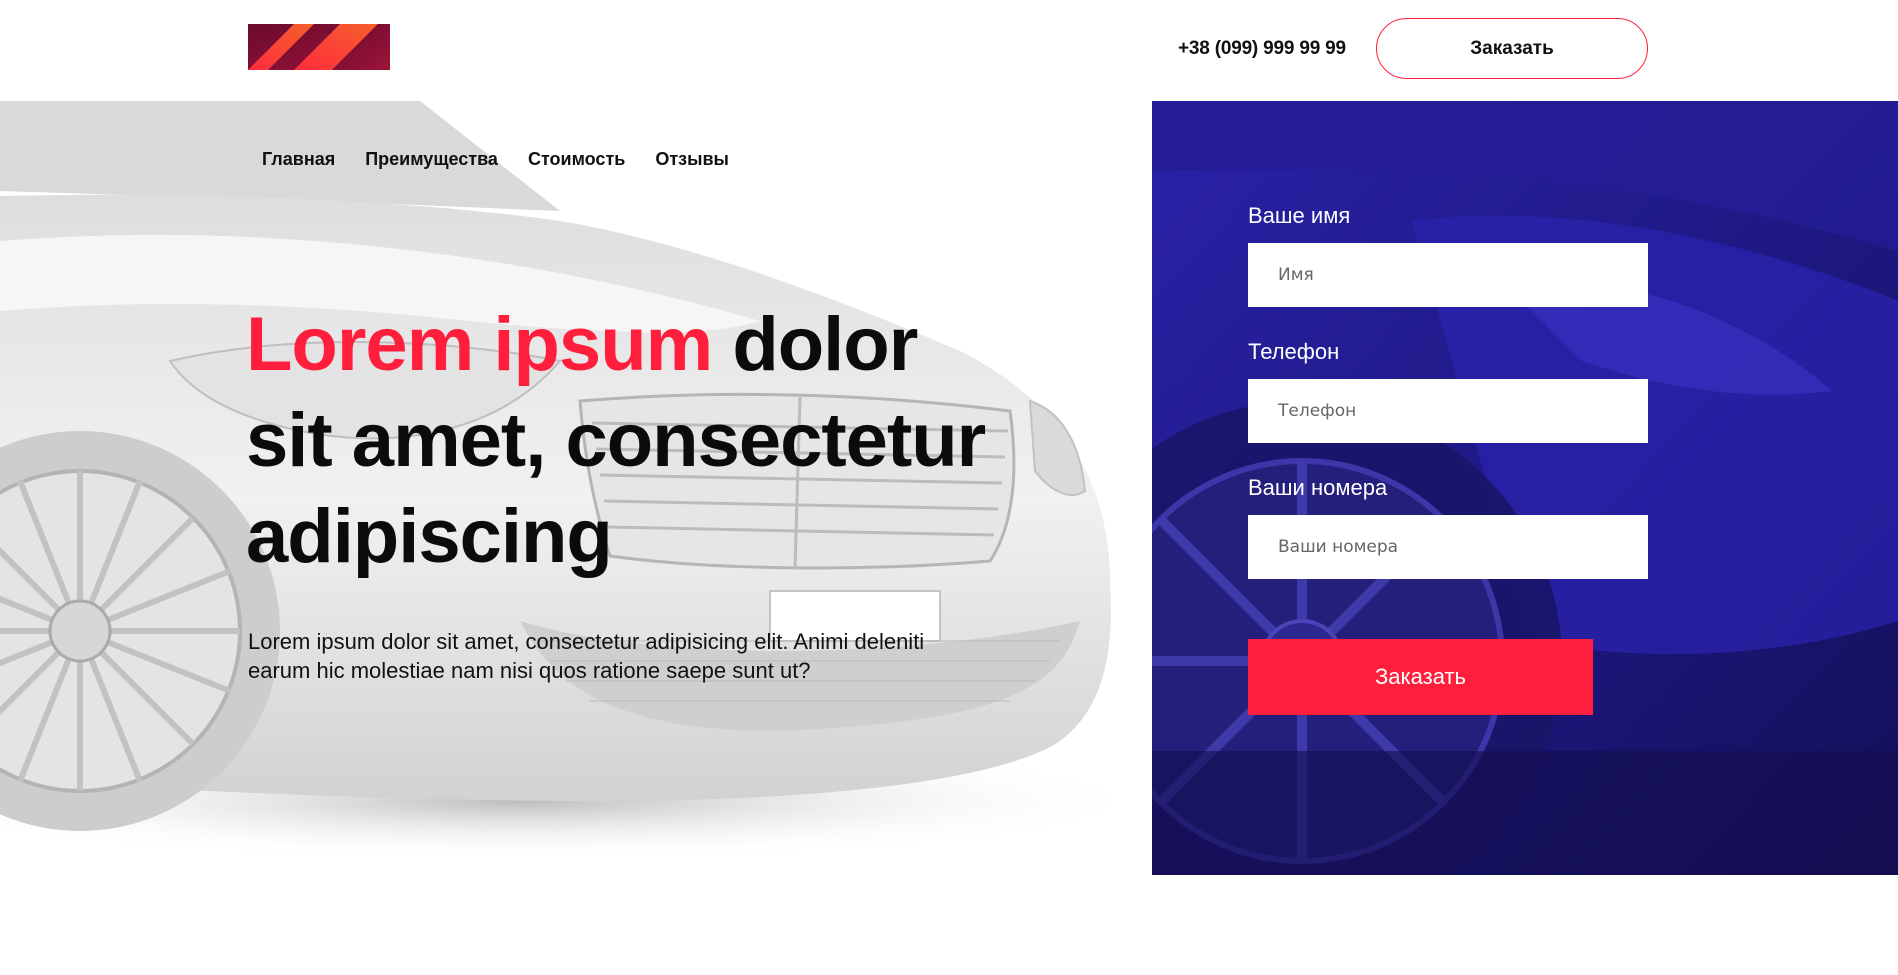 This screenshot has width=1898, height=975. Describe the element at coordinates (1448, 411) in the screenshot. I see `phone-input` at that location.